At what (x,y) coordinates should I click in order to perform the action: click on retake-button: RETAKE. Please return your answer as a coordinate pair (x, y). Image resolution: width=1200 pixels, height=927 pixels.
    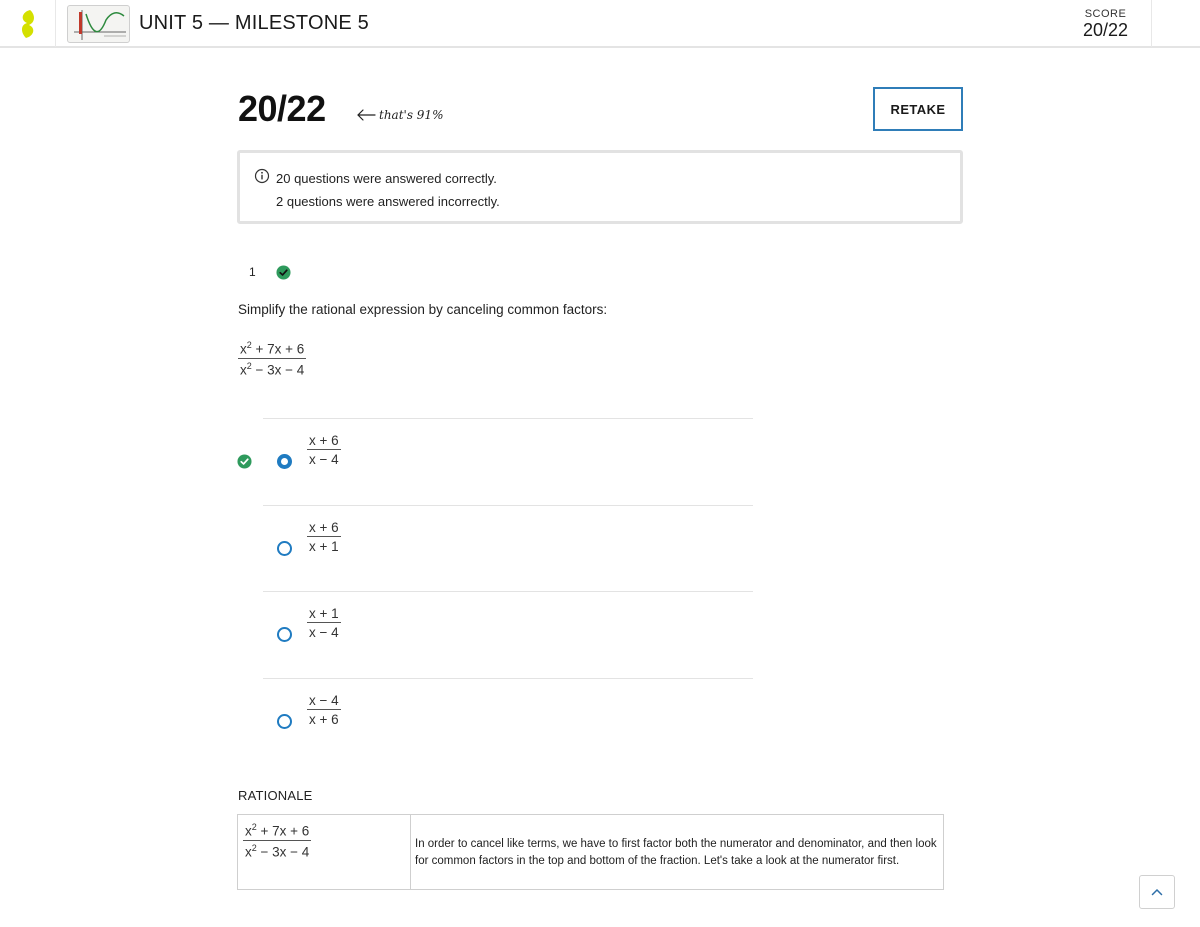
    Looking at the image, I should click on (918, 109).